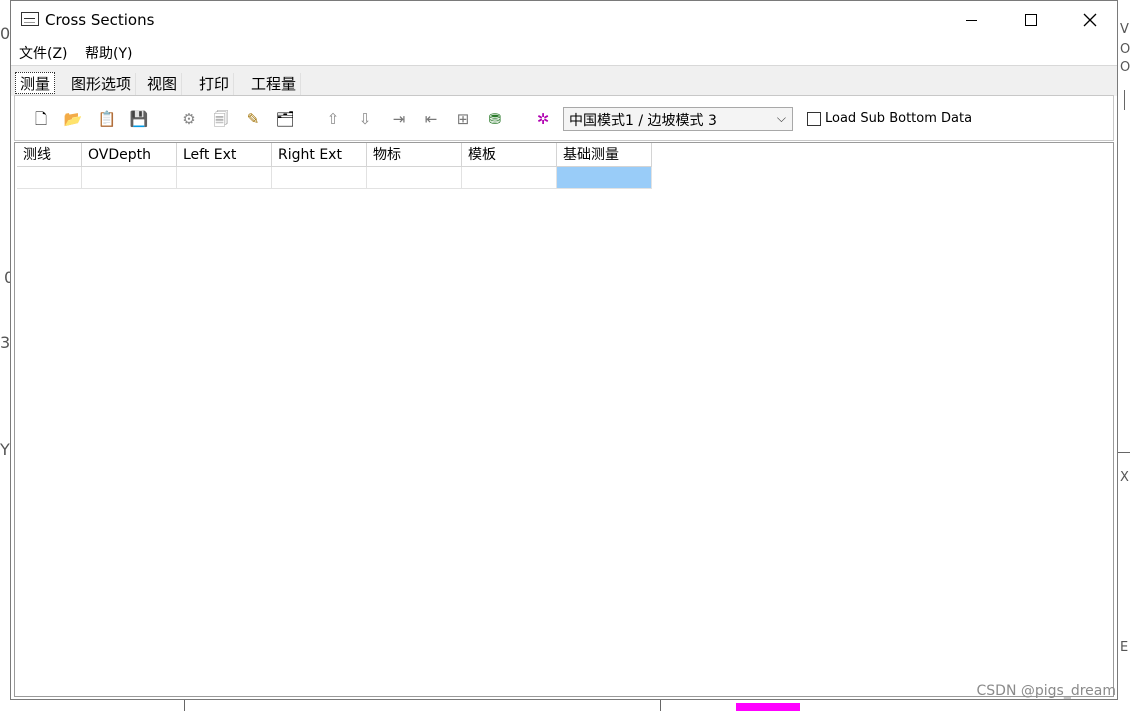 Image resolution: width=1130 pixels, height=711 pixels. What do you see at coordinates (43, 53) in the screenshot?
I see `menu-file: 文件(Z)` at bounding box center [43, 53].